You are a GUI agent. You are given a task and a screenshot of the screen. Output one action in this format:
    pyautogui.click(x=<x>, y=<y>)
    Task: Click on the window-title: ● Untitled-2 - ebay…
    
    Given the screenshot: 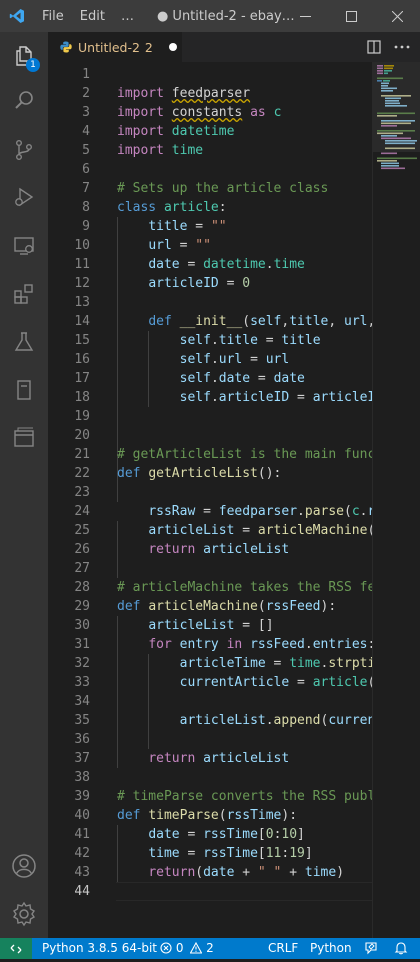 What is the action you would take?
    pyautogui.click(x=225, y=16)
    